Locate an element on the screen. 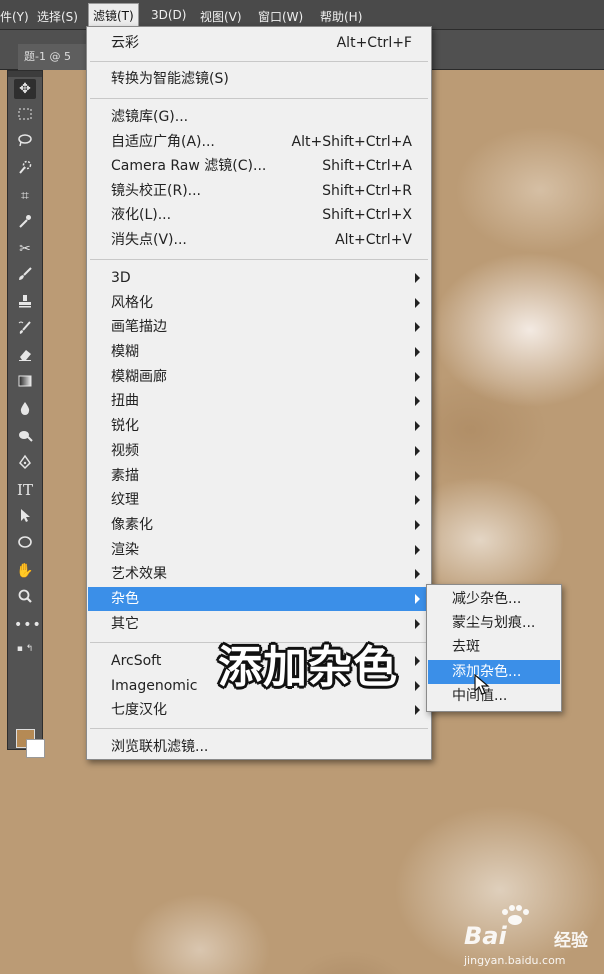 The height and width of the screenshot is (974, 604). menu-item-blur-gallery: 模糊画廊 is located at coordinates (259, 377).